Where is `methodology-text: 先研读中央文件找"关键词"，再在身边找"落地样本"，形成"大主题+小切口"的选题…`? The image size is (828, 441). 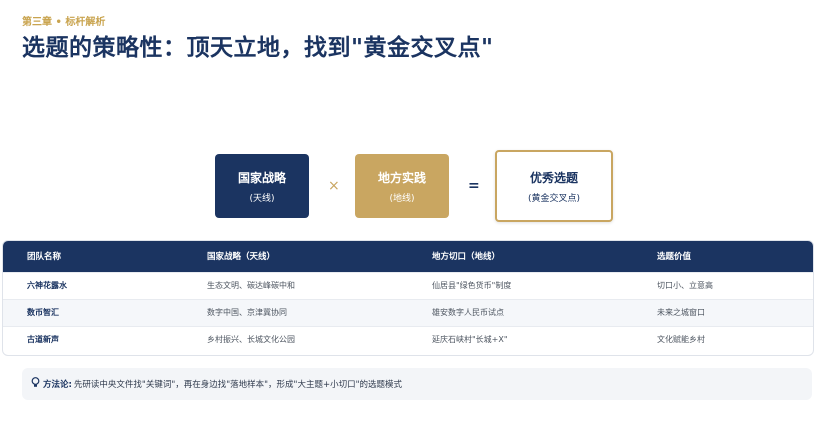 methodology-text: 先研读中央文件找"关键词"，再在身边找"落地样本"，形成"大主题+小切口"的选题… is located at coordinates (237, 385).